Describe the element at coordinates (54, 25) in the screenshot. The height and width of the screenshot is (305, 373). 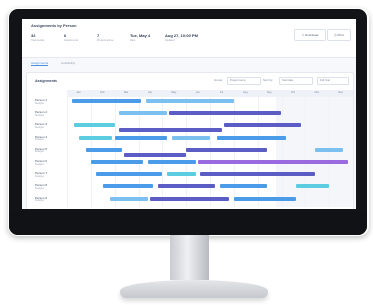
I see `page-title: Assignments by Person` at that location.